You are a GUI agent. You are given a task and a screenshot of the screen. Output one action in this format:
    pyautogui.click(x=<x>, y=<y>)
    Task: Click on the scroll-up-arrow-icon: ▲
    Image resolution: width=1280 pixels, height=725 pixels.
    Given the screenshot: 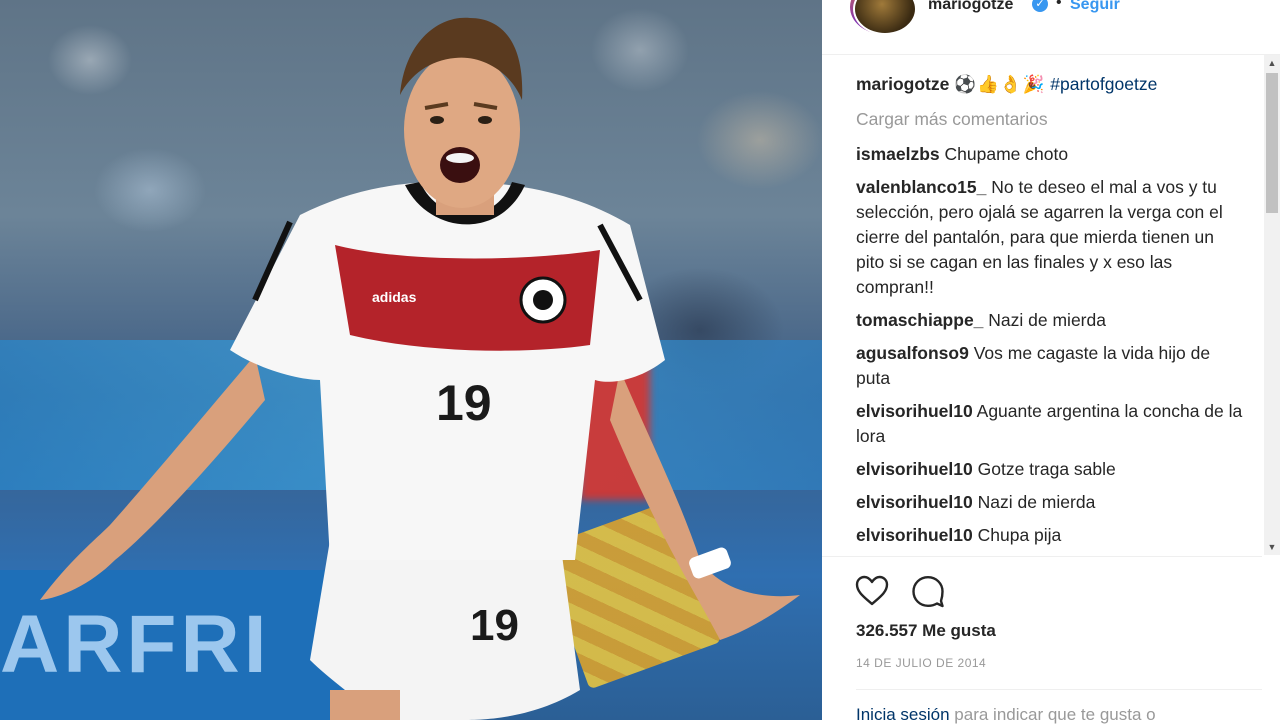 What is the action you would take?
    pyautogui.click(x=1272, y=63)
    